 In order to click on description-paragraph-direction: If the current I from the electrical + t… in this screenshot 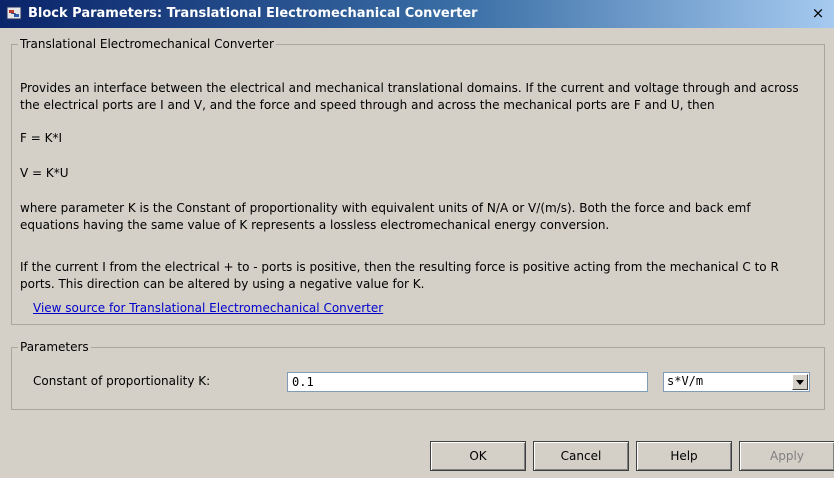, I will do `click(399, 275)`.